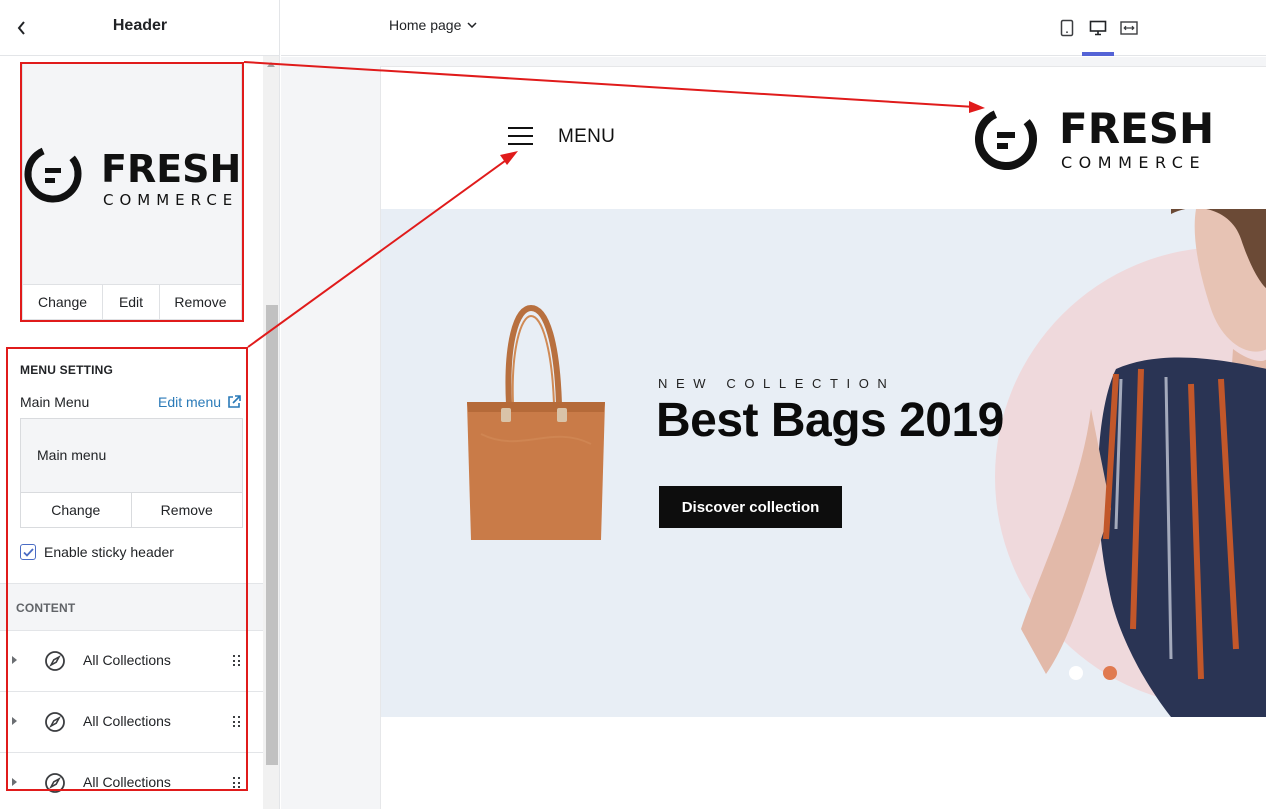 The width and height of the screenshot is (1266, 809). I want to click on edit-menu-label: Edit menu, so click(190, 402).